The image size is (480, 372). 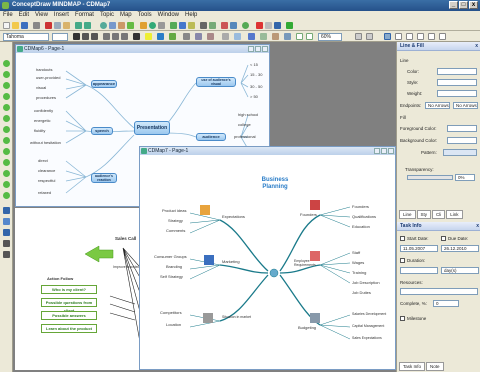 What do you see at coordinates (364, 216) in the screenshot?
I see `leaf: Qualifications` at bounding box center [364, 216].